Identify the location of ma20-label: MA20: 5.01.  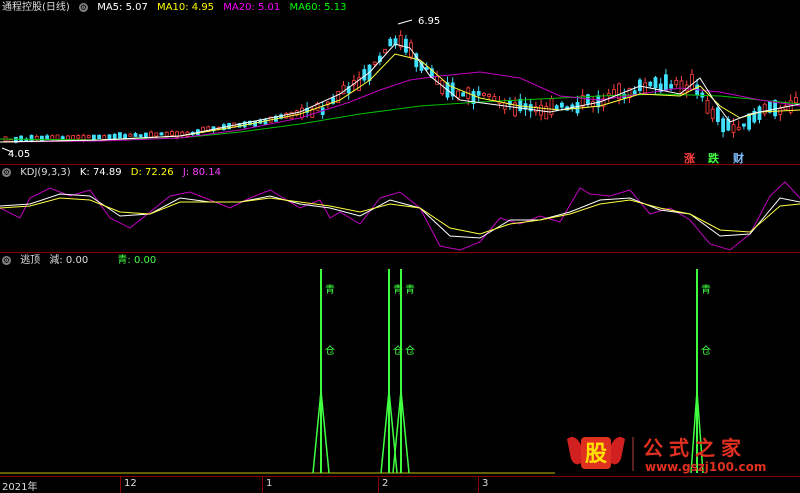
(252, 7).